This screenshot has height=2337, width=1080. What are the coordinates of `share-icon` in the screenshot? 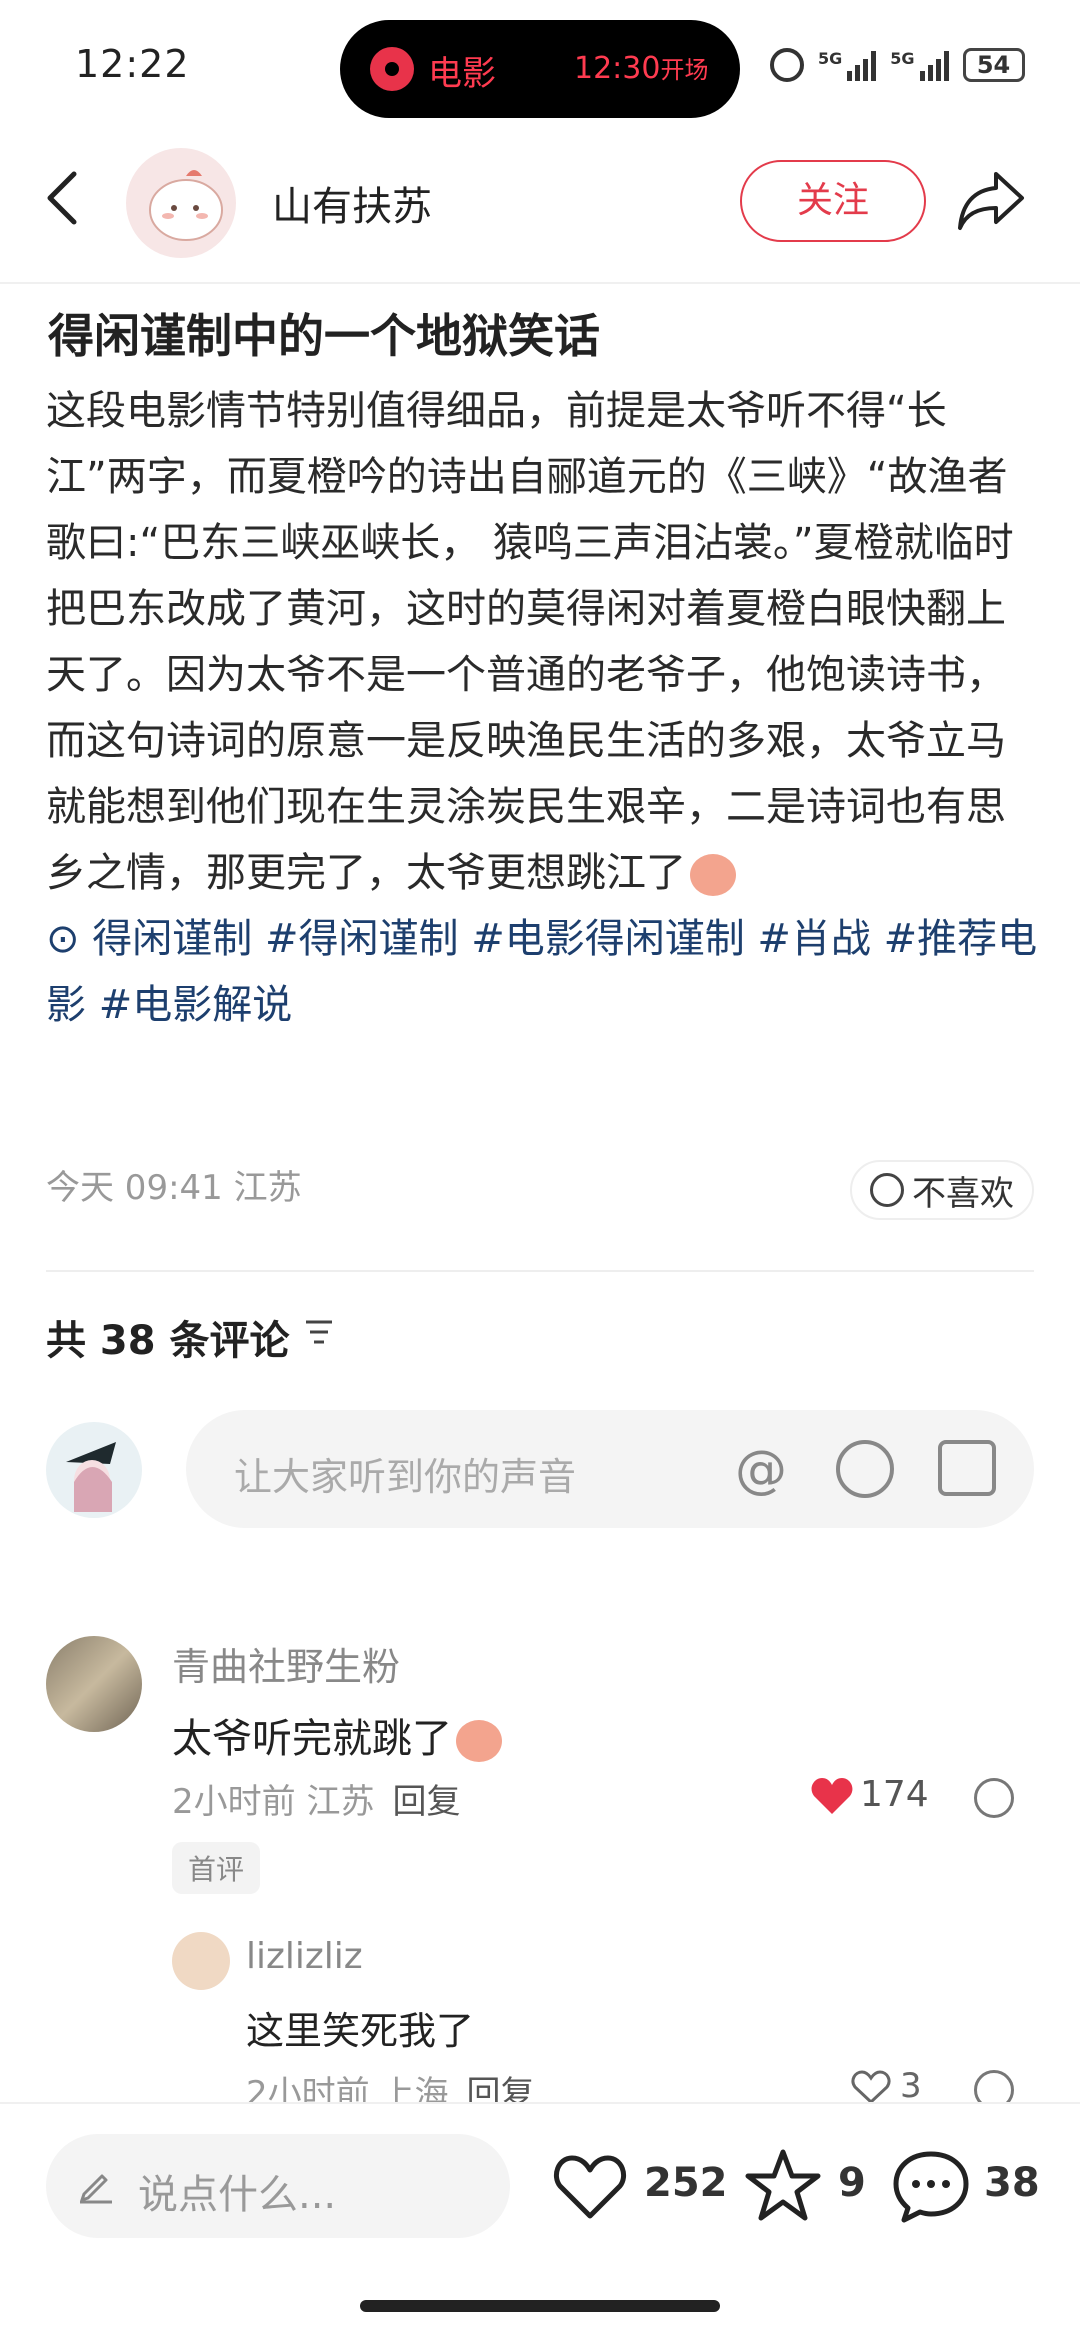 It's located at (991, 200).